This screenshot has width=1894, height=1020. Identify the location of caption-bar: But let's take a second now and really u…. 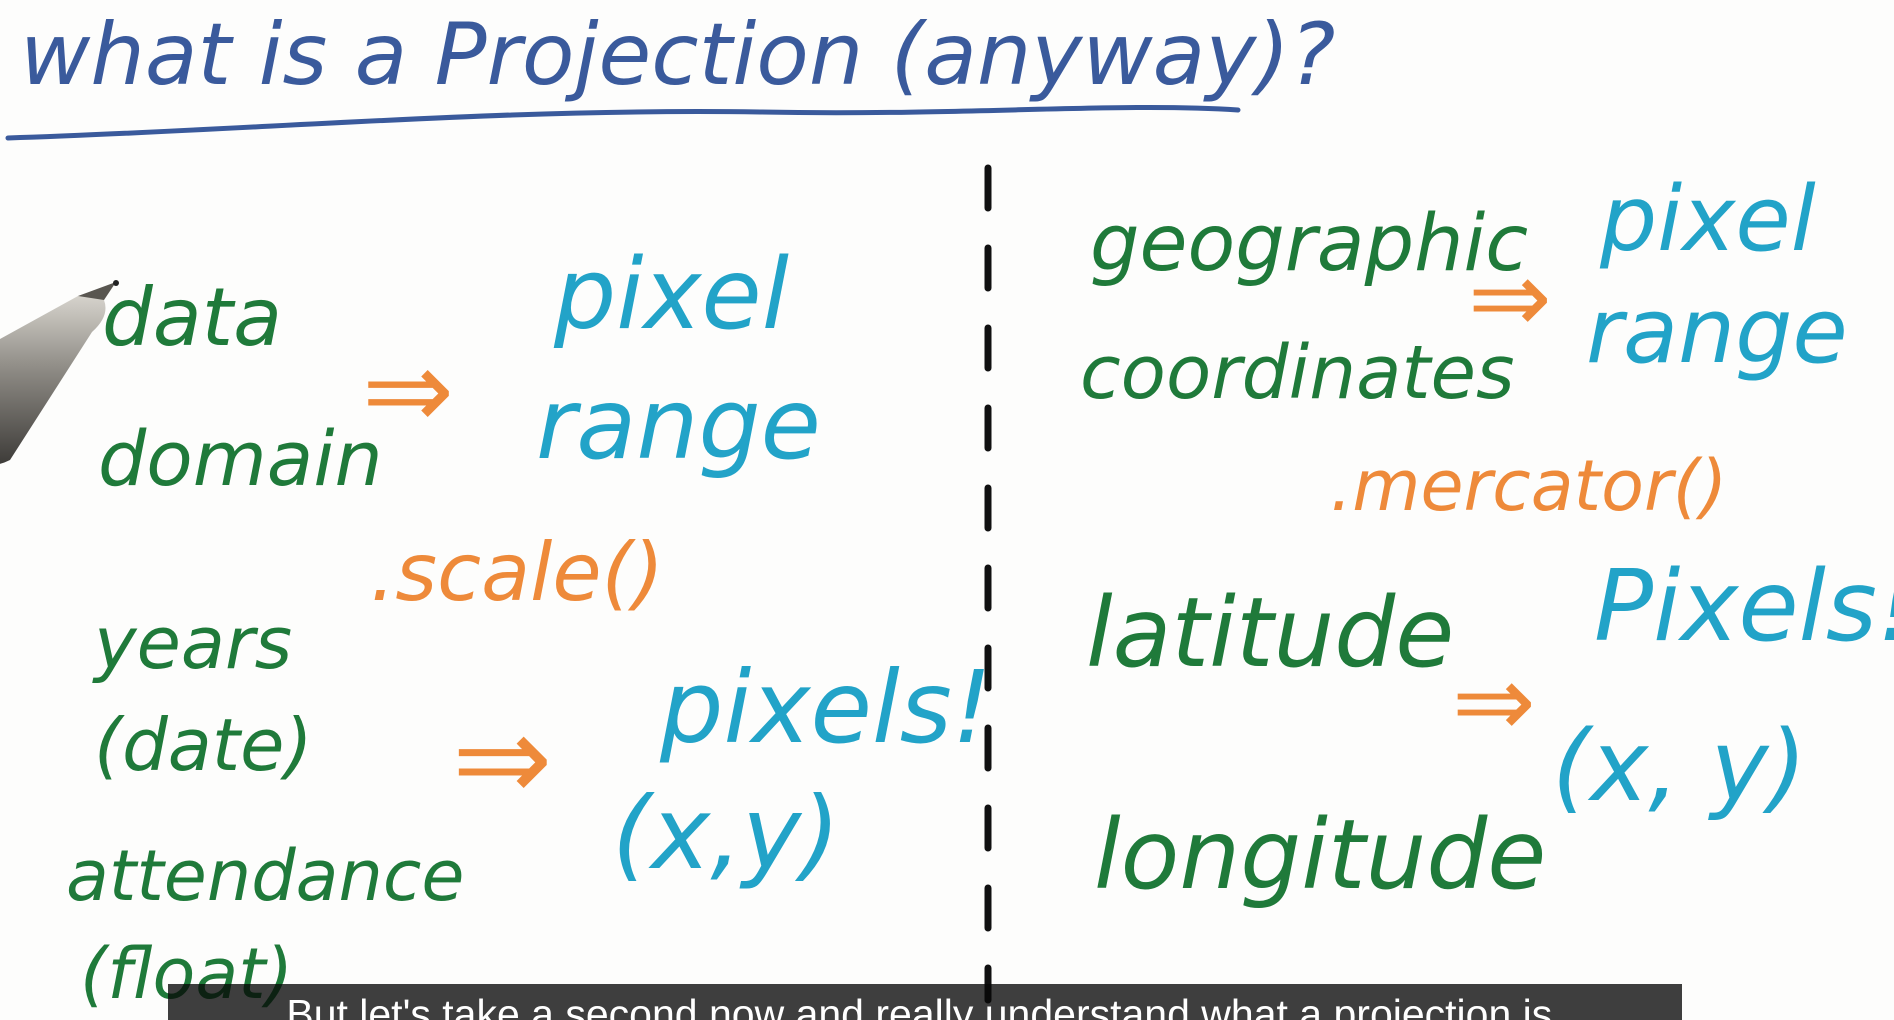
(925, 1002).